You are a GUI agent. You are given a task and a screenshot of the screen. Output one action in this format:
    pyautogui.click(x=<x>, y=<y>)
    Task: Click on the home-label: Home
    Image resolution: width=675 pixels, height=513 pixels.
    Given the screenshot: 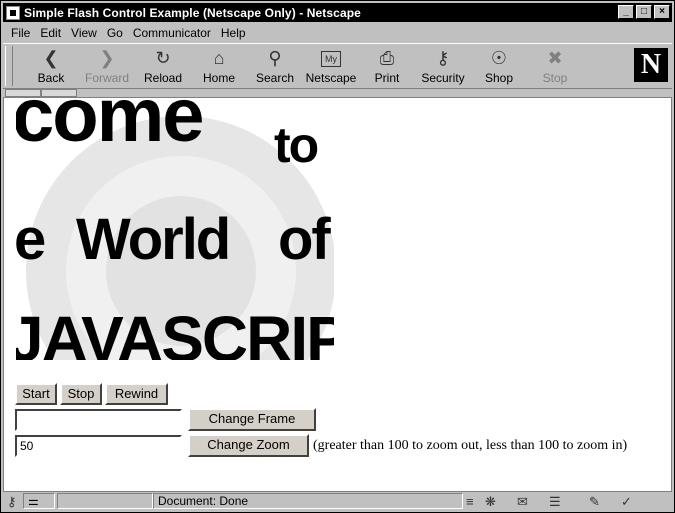 What is the action you would take?
    pyautogui.click(x=218, y=78)
    